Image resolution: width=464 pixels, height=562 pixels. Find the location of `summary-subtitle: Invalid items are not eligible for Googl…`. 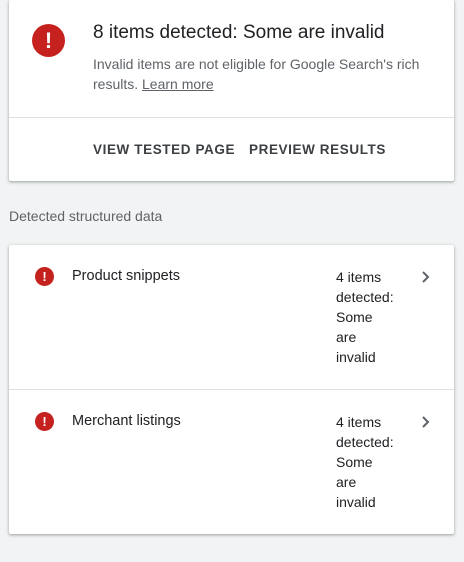

summary-subtitle: Invalid items are not eligible for Googl… is located at coordinates (263, 74).